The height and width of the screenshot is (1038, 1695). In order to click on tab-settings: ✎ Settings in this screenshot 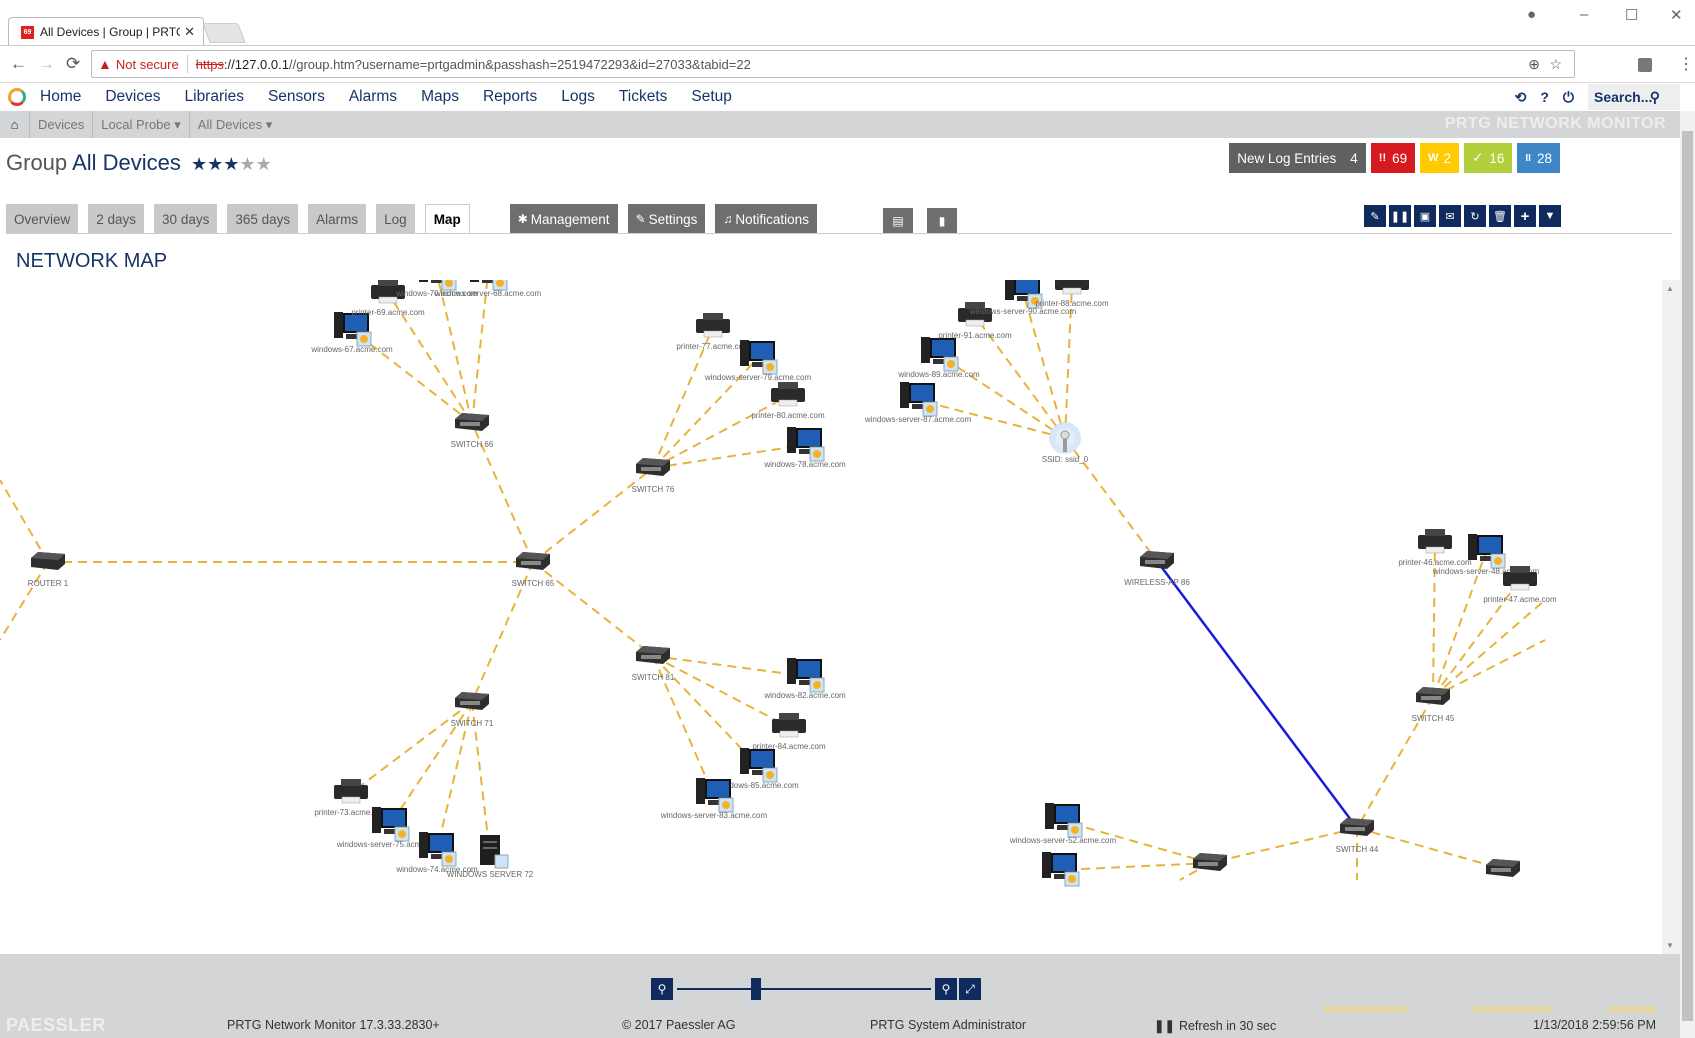, I will do `click(666, 219)`.